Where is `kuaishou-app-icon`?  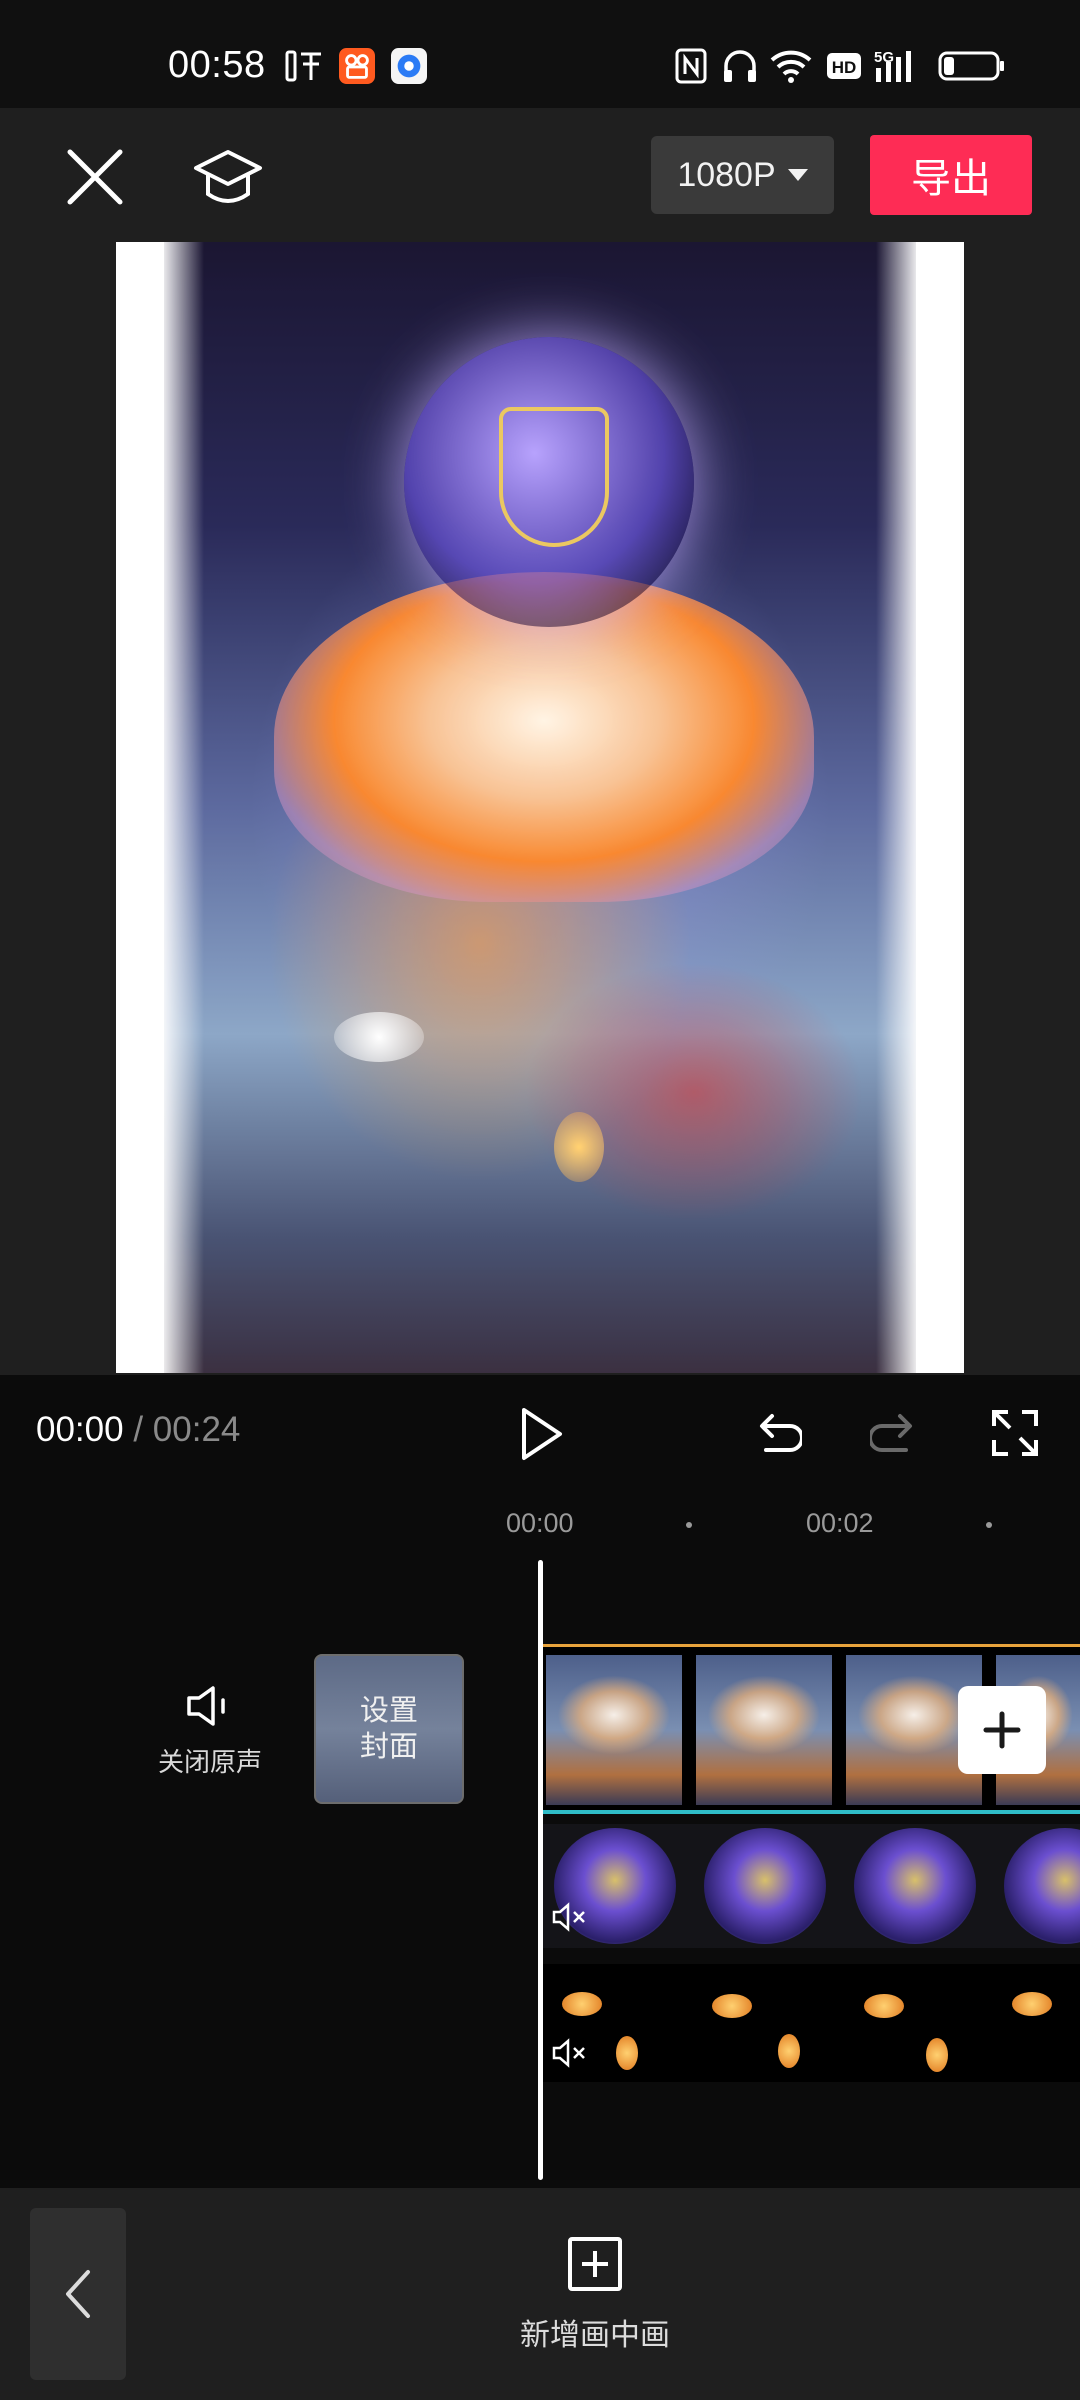 kuaishou-app-icon is located at coordinates (357, 66).